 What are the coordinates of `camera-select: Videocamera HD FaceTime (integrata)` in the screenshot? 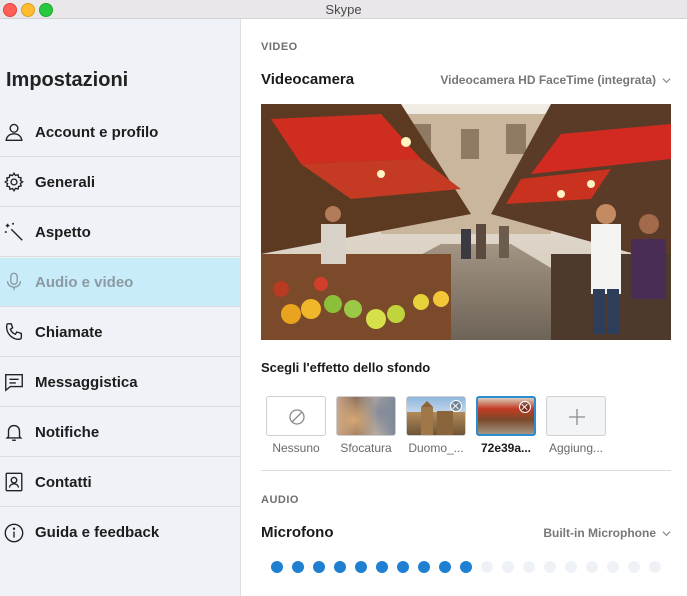 It's located at (555, 80).